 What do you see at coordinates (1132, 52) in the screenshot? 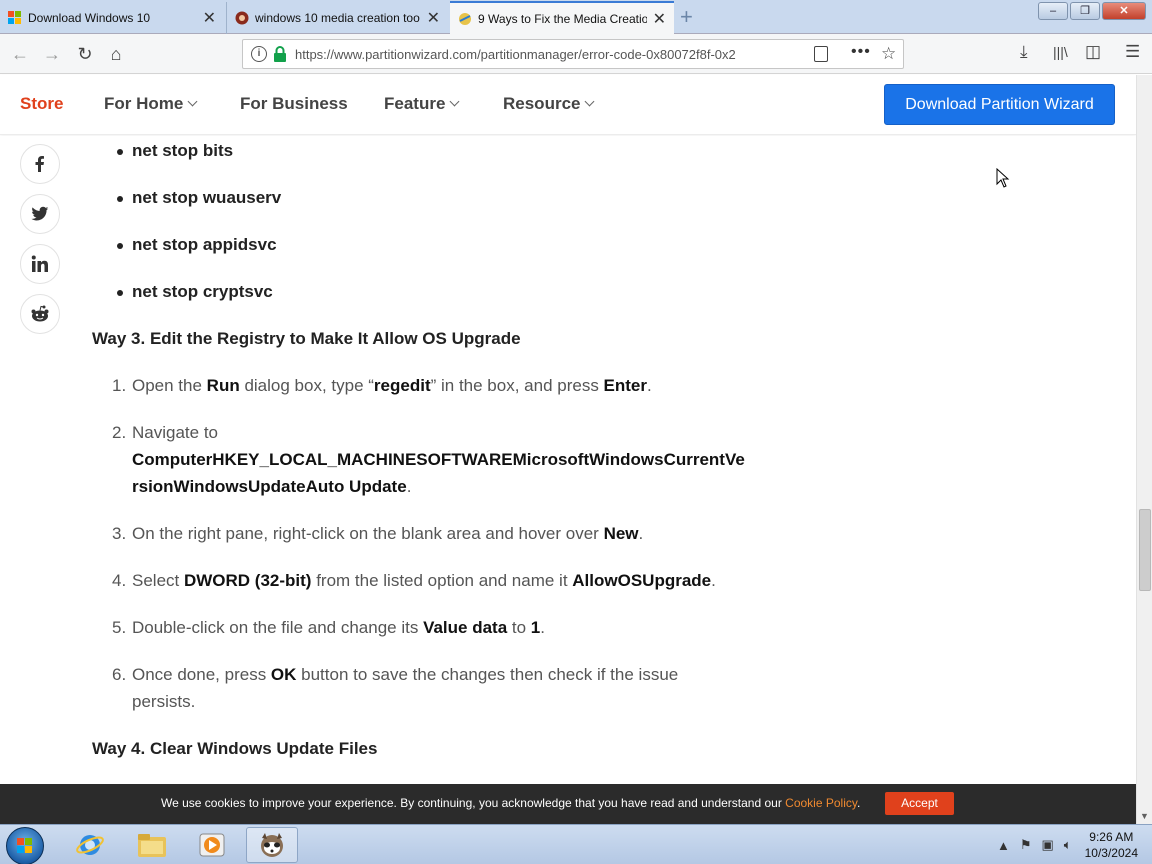
I see `hamburger-menu-icon: ☰` at bounding box center [1132, 52].